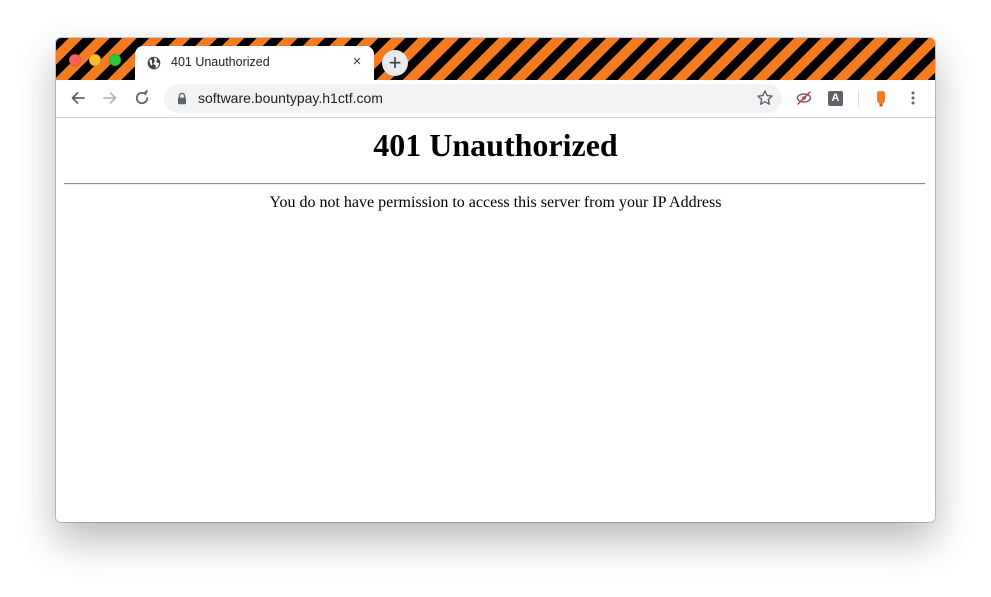  I want to click on maximize-window-button, so click(115, 60).